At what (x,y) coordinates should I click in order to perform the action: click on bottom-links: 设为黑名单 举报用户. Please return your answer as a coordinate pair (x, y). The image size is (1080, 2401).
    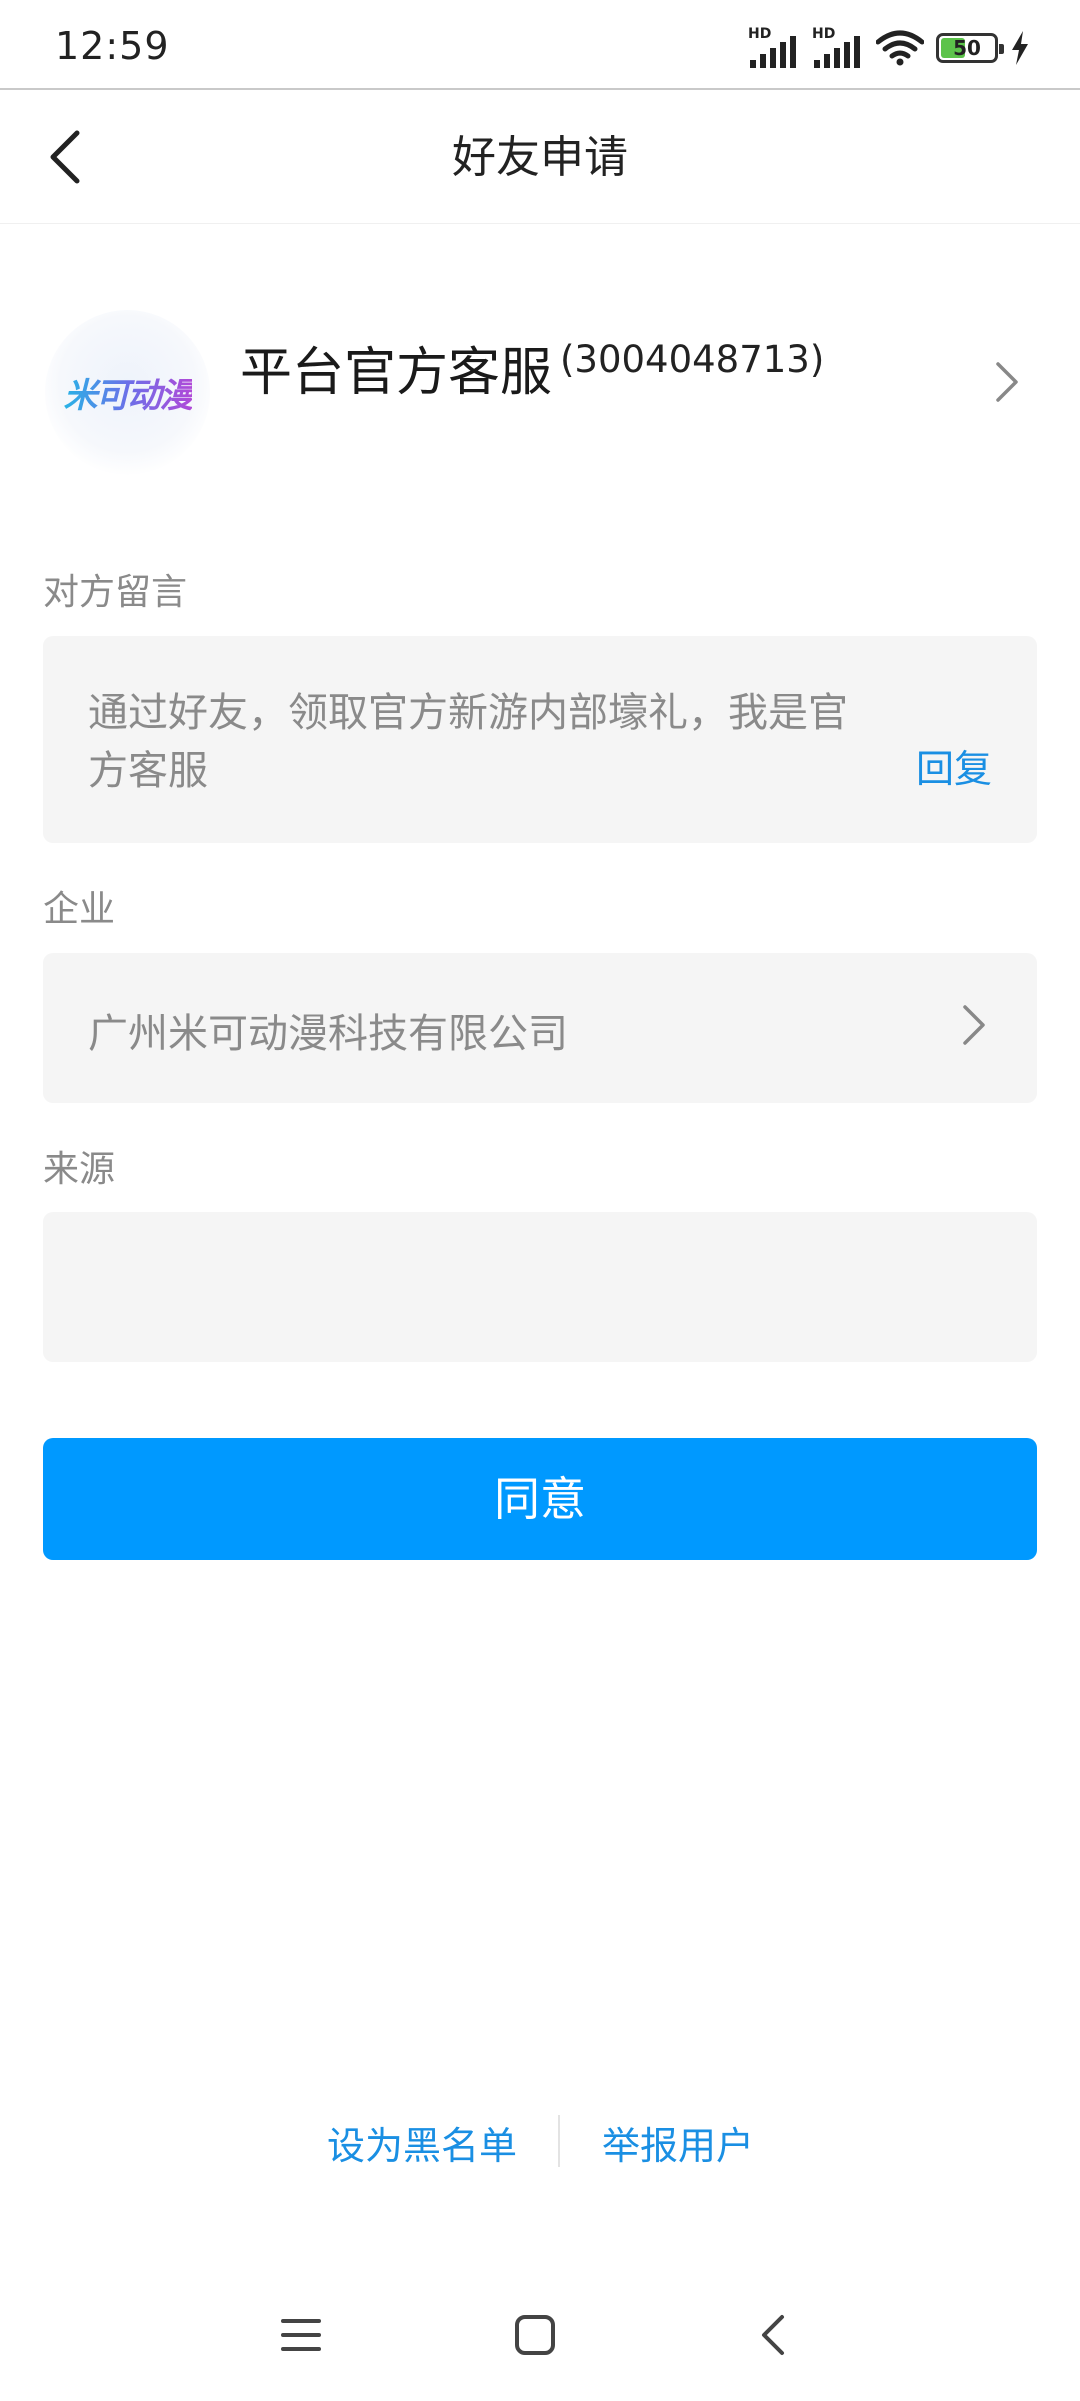
    Looking at the image, I should click on (540, 2145).